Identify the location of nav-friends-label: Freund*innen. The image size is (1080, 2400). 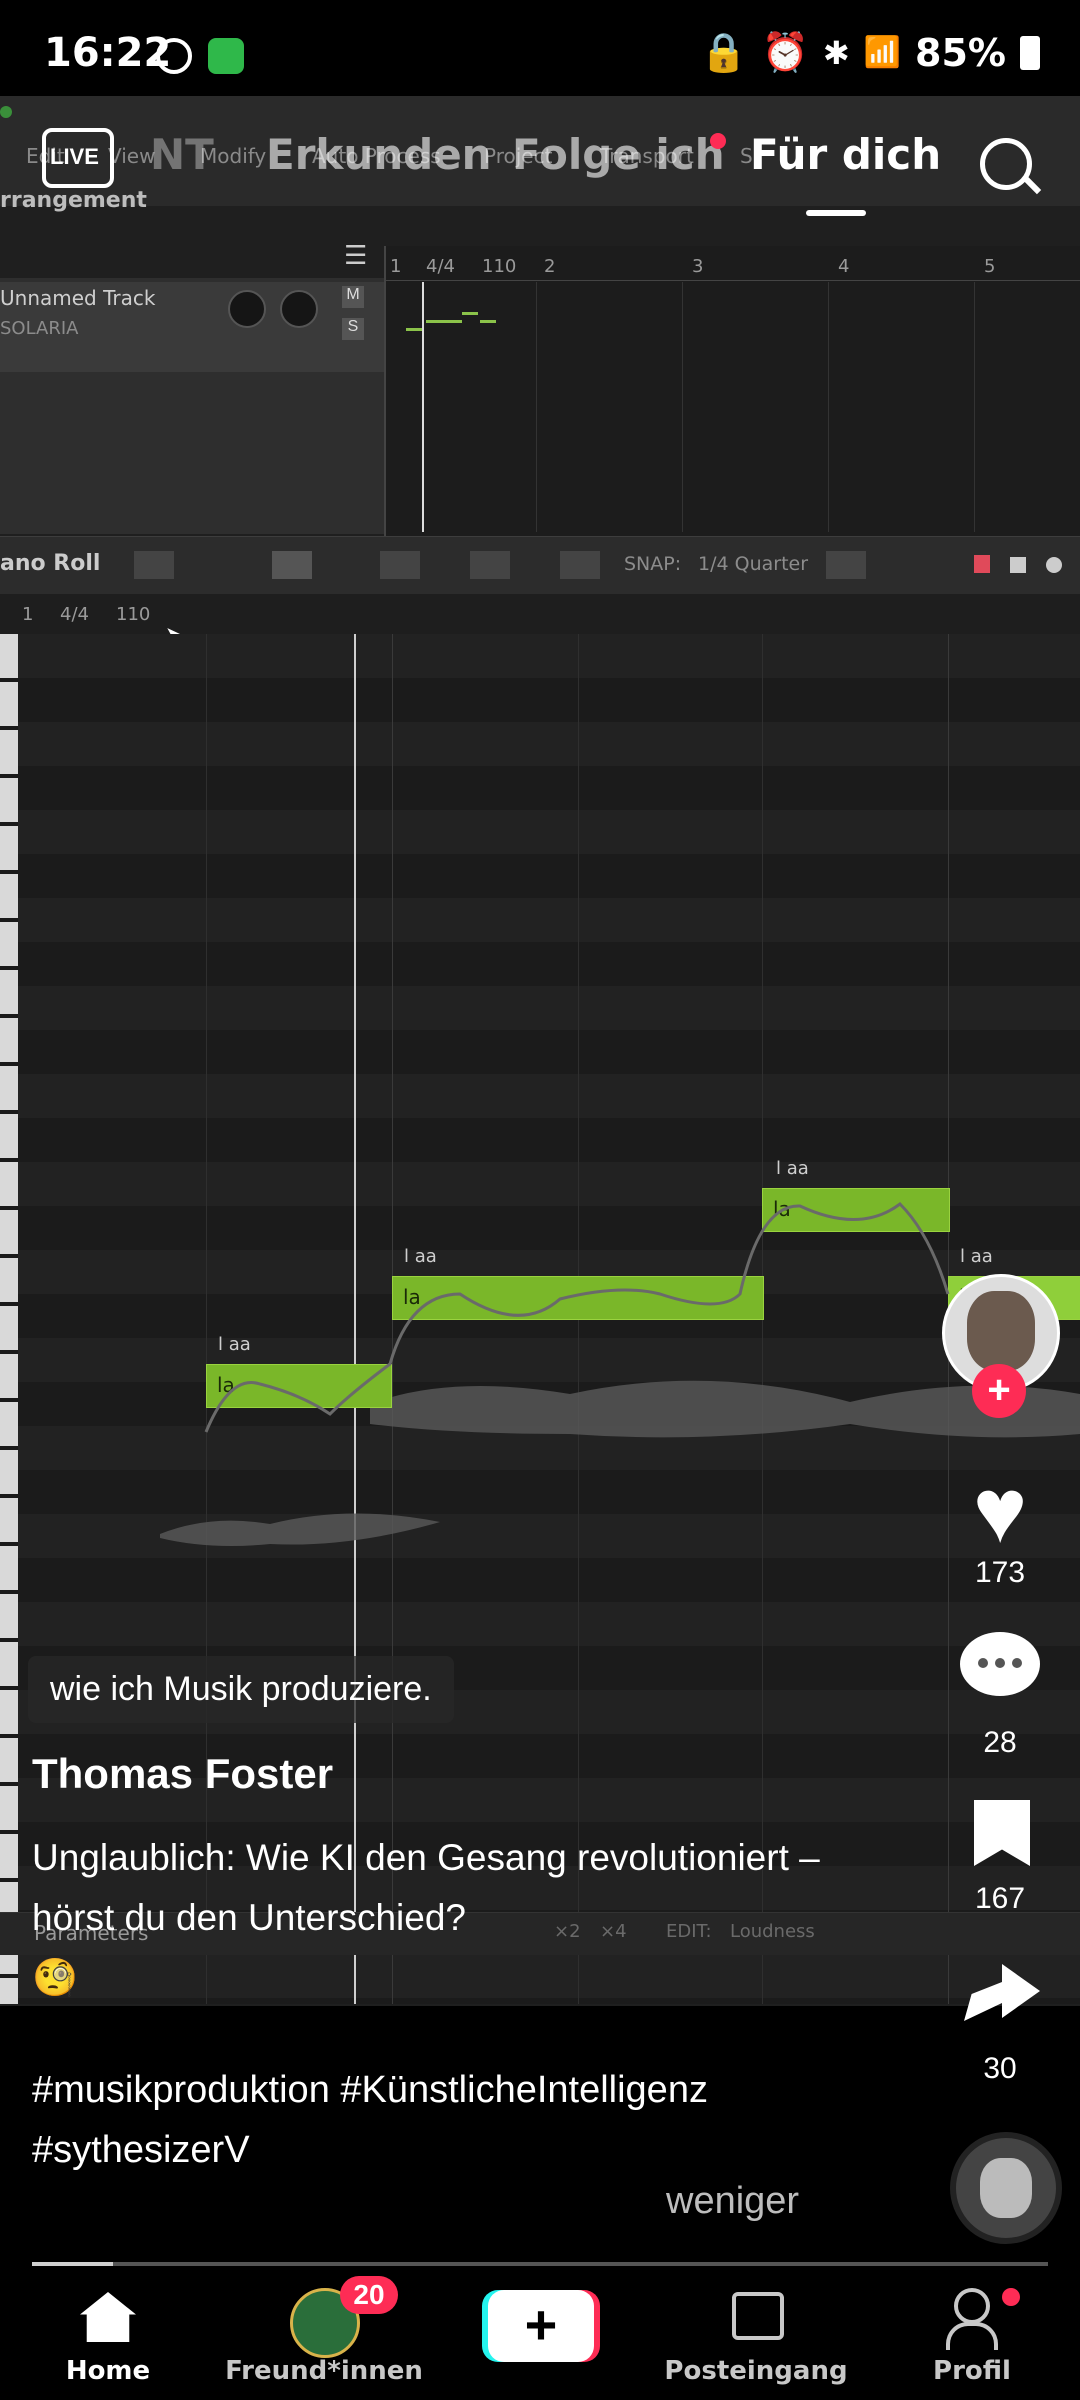
(324, 2371).